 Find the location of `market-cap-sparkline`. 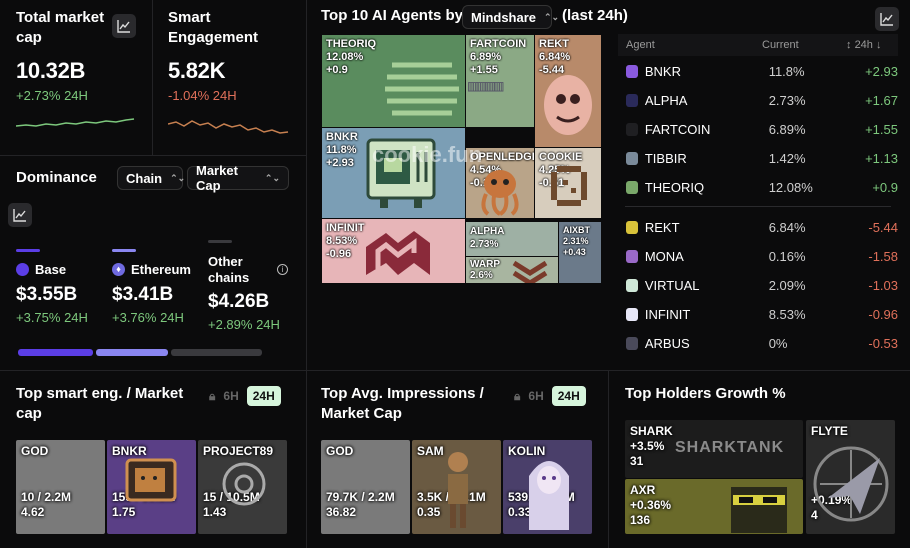

market-cap-sparkline is located at coordinates (75, 122).